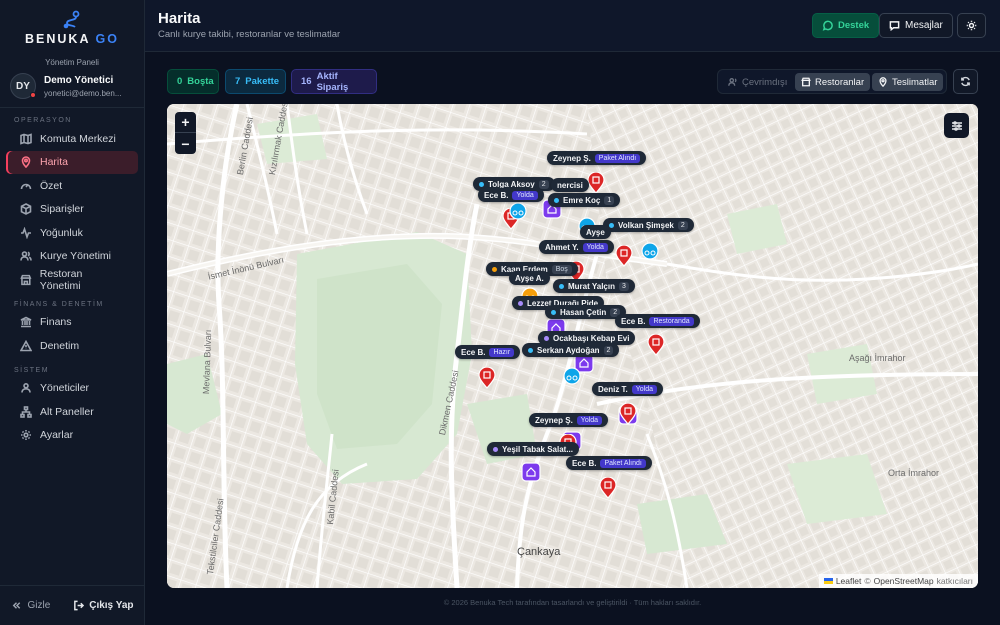 This screenshot has height=625, width=1000. What do you see at coordinates (908, 82) in the screenshot?
I see `filter-deliveries-toggle: Teslimatlar` at bounding box center [908, 82].